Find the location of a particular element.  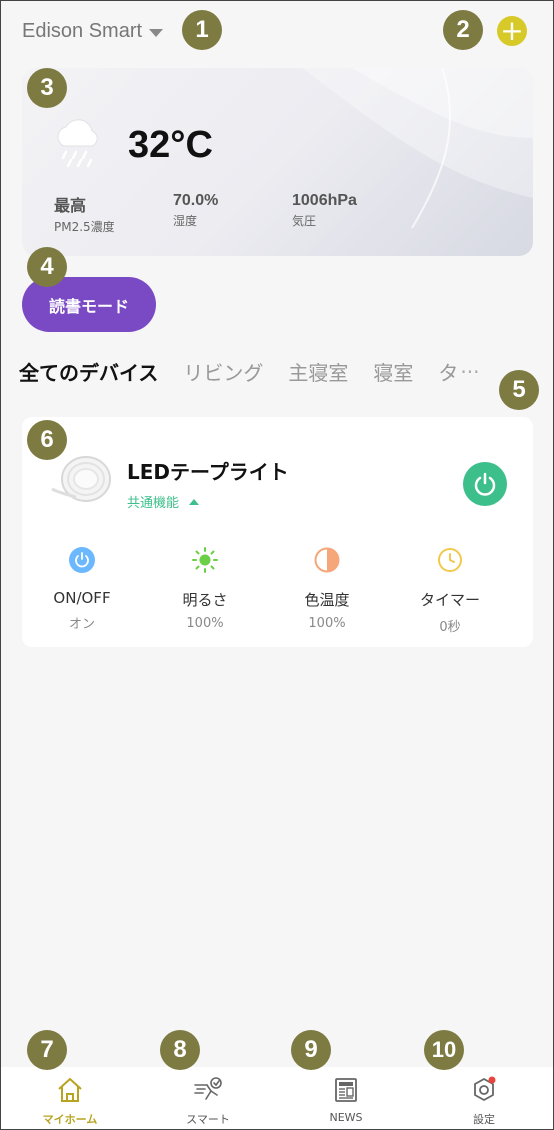

nav-settings: 設定 is located at coordinates (484, 1098).